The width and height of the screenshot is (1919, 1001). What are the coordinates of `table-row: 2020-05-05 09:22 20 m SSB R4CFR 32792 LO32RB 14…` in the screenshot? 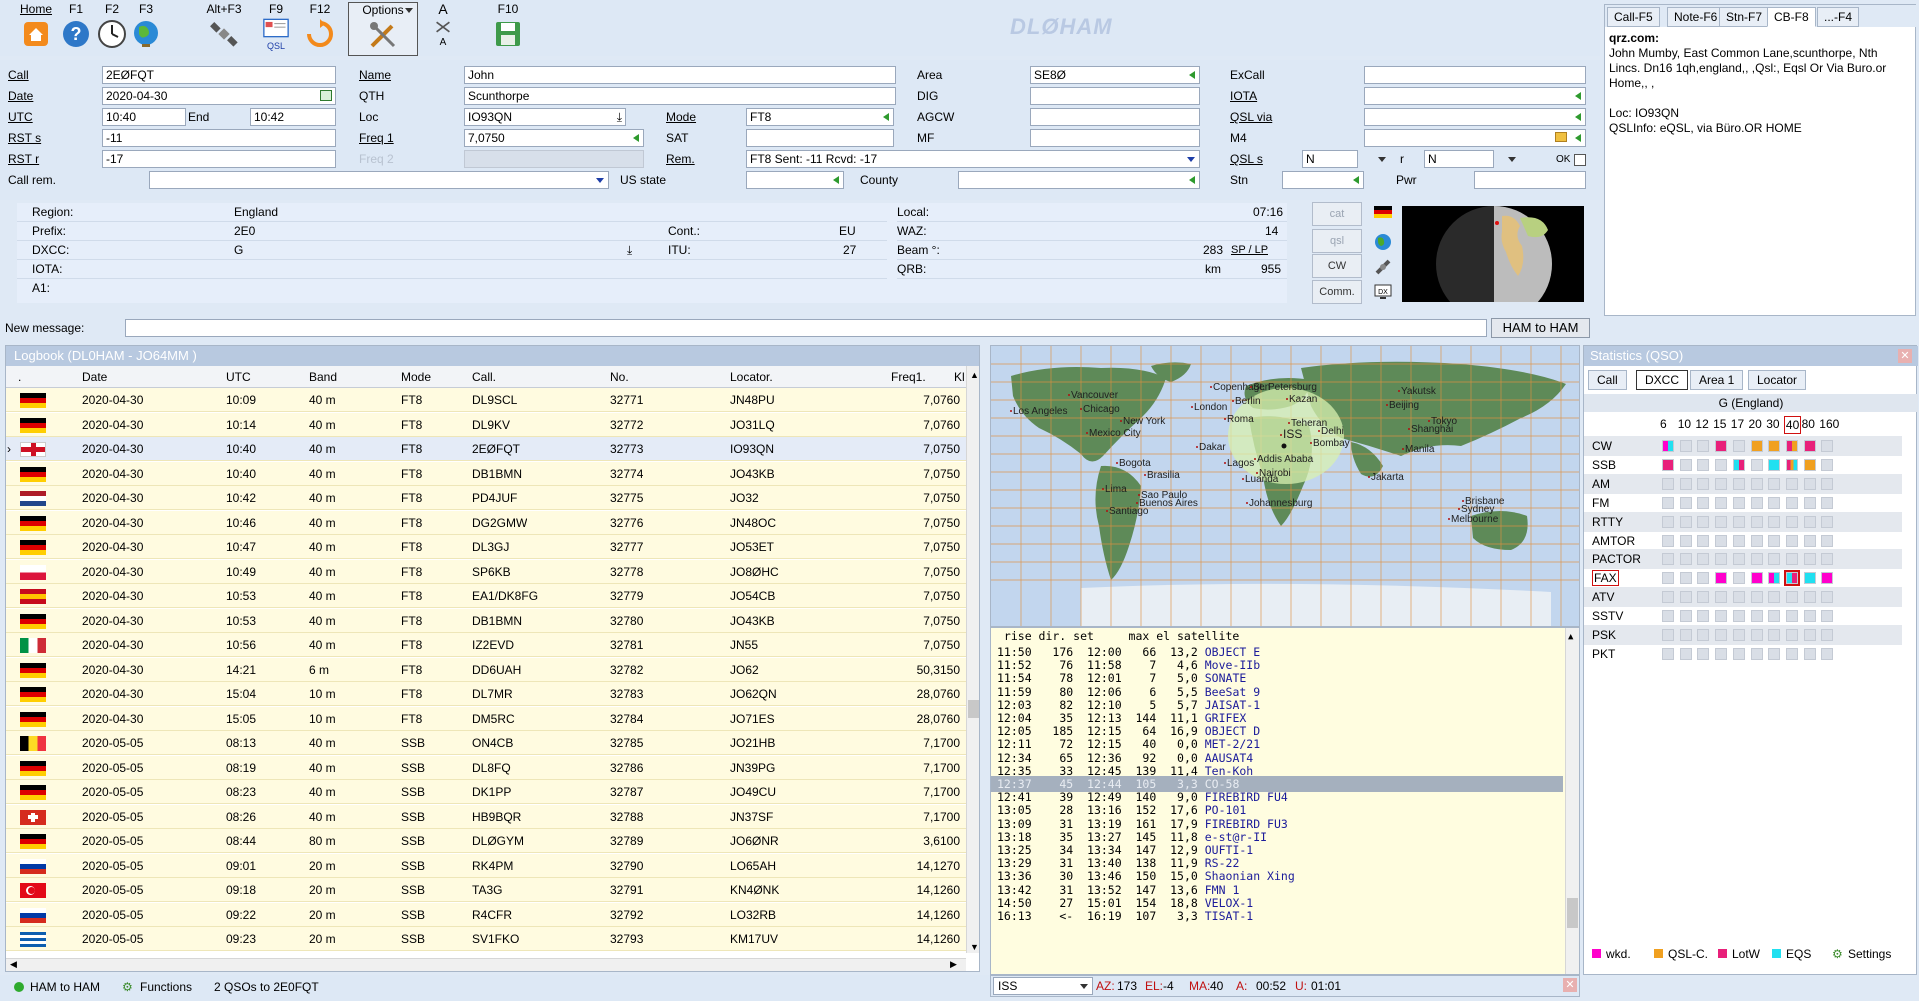 It's located at (486, 914).